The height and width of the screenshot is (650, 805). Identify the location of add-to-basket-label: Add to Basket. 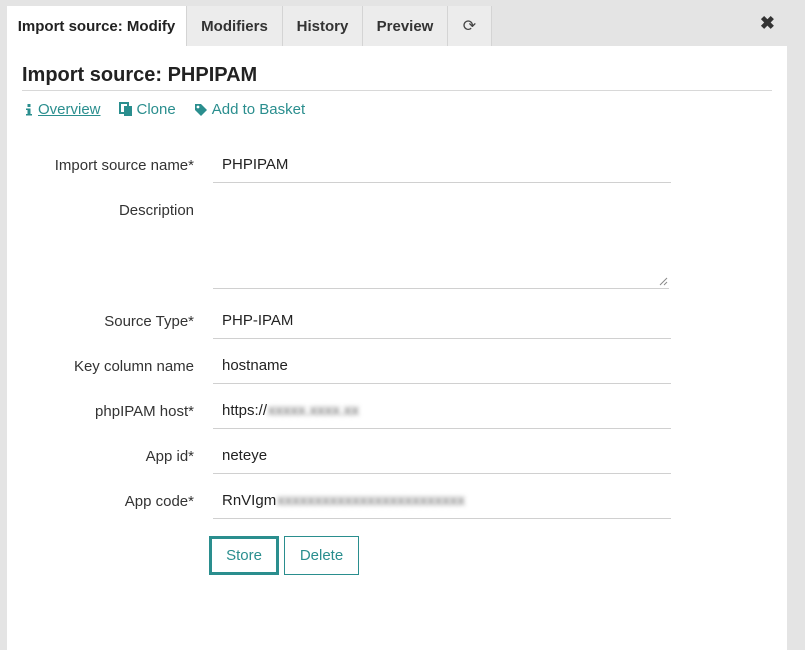
(258, 109).